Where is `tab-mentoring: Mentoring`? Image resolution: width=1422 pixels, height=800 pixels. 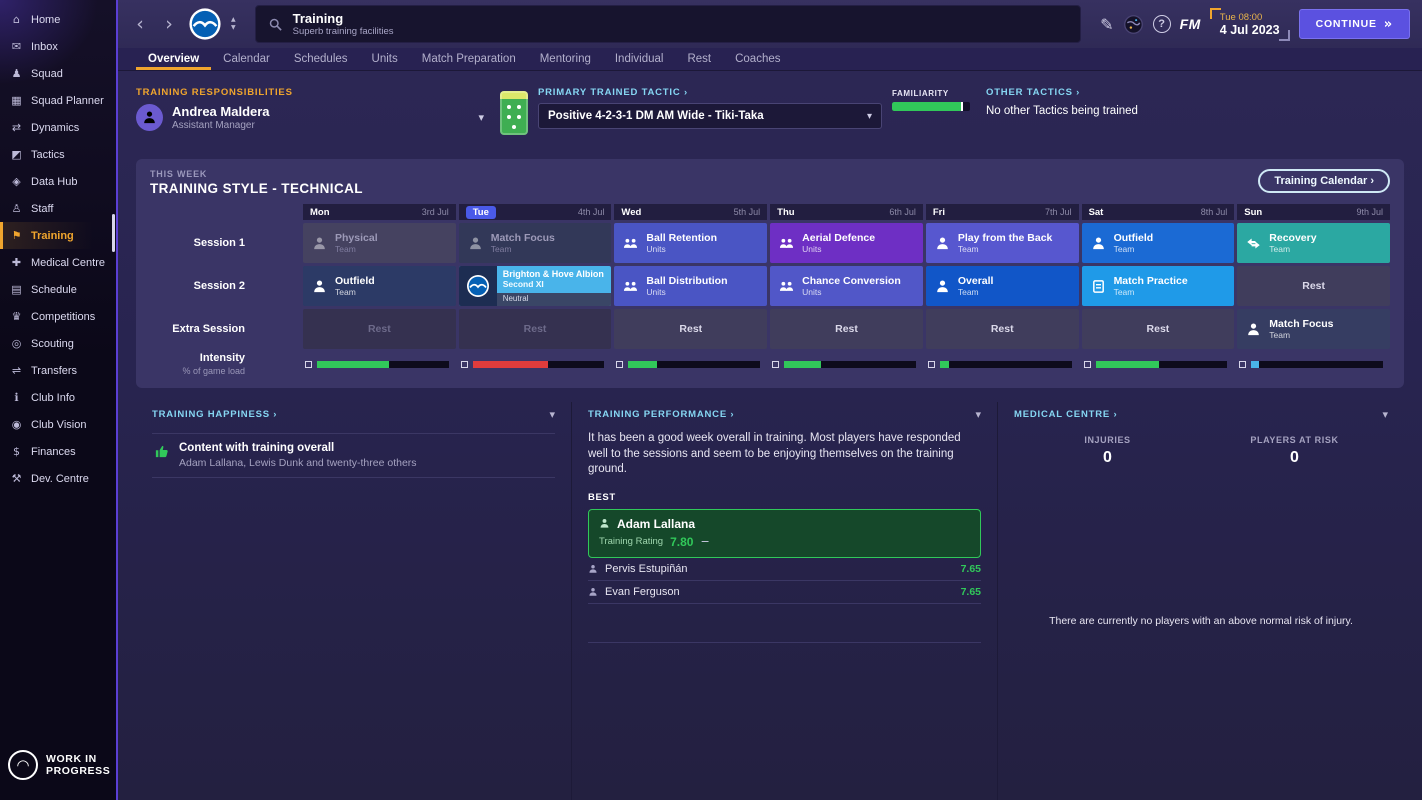
tab-mentoring: Mentoring is located at coordinates (565, 59).